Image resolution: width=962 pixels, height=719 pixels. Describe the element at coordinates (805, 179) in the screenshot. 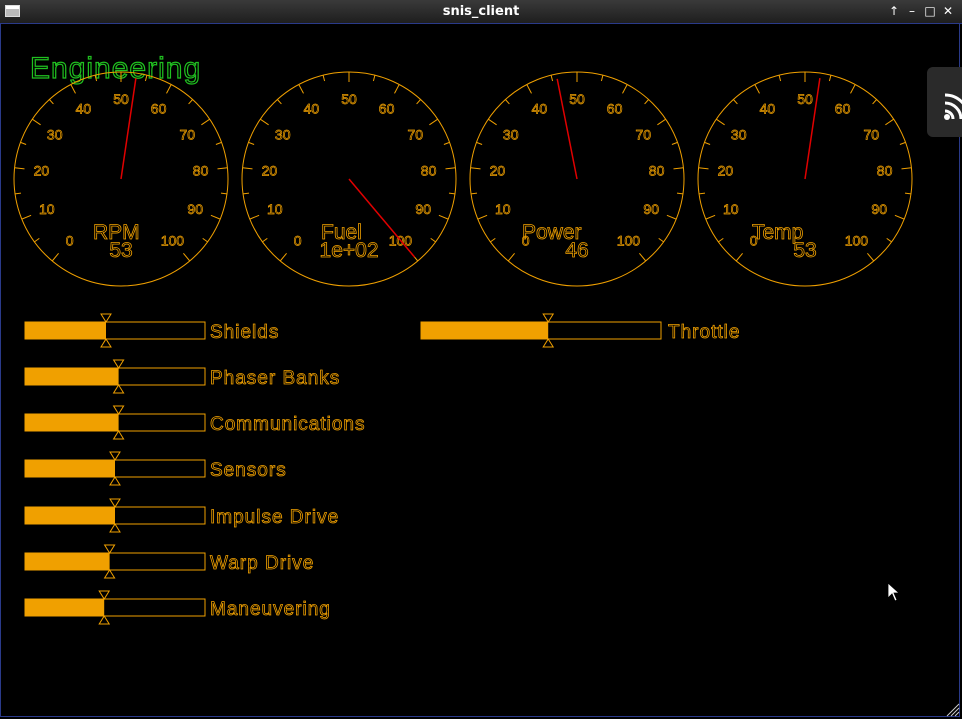

I see `gauge-temp: 0102030405060708090100 Temp 53` at that location.